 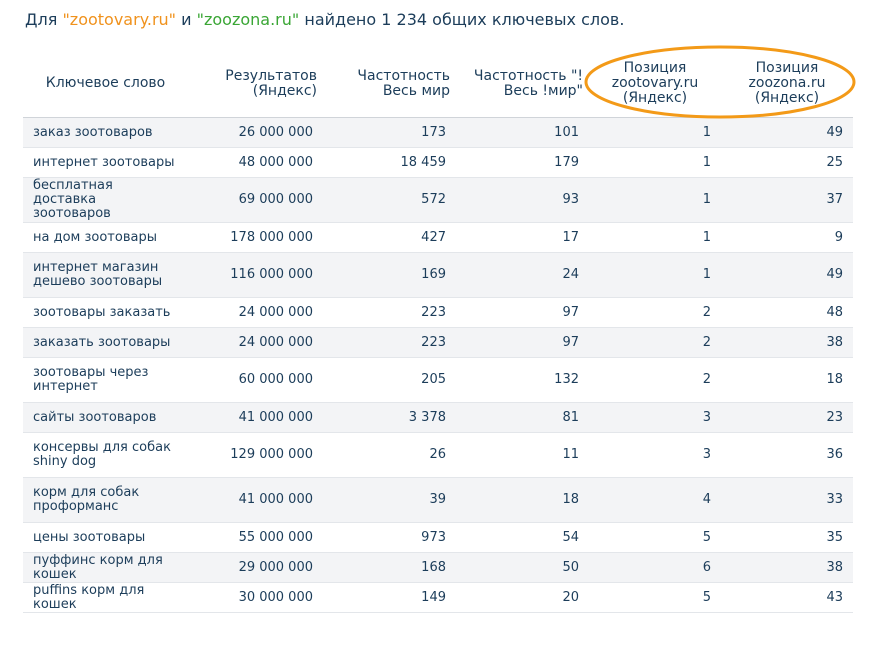 I want to click on cell-results: 178 000 000, so click(x=255, y=237).